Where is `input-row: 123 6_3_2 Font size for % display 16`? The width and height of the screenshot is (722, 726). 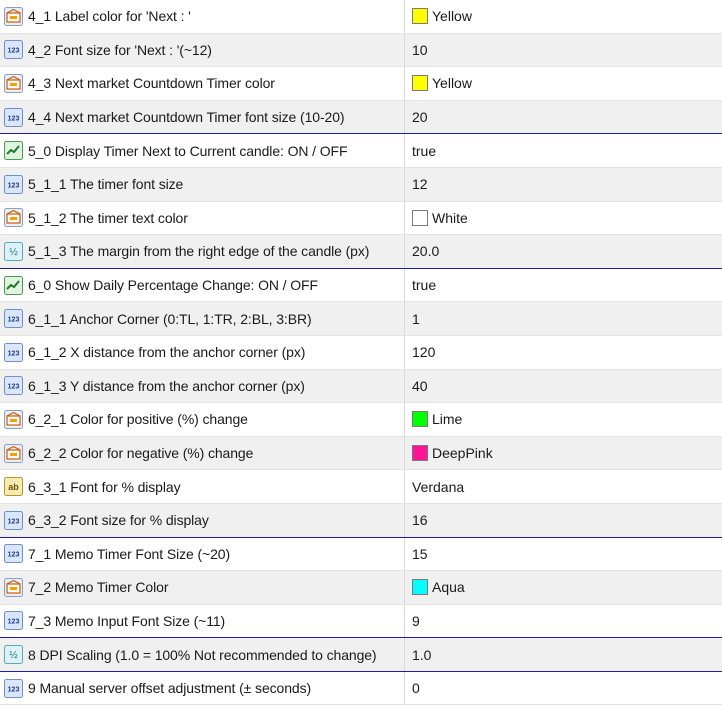 input-row: 123 6_3_2 Font size for % display 16 is located at coordinates (361, 520).